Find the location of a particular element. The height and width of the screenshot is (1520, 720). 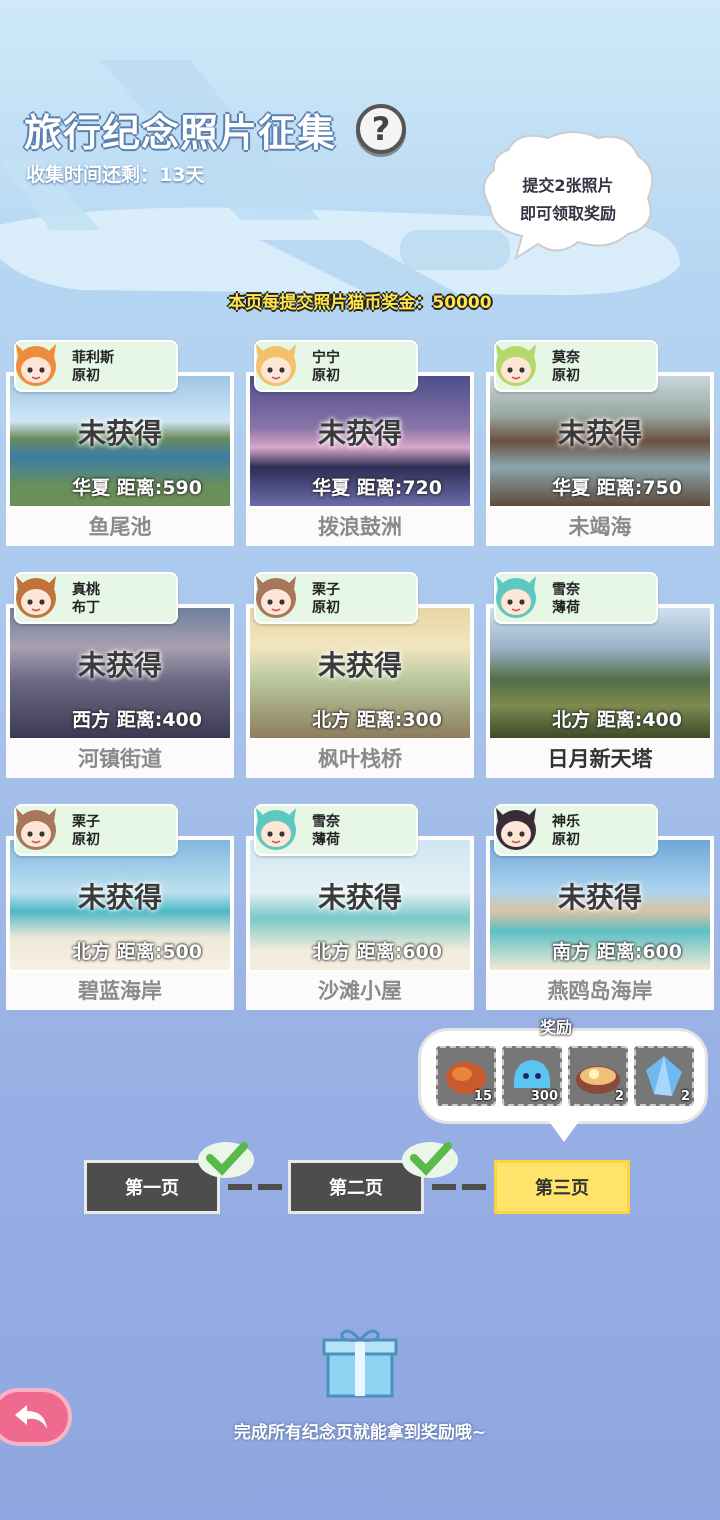

place-name: 拨浪鼓洲 is located at coordinates (360, 527).